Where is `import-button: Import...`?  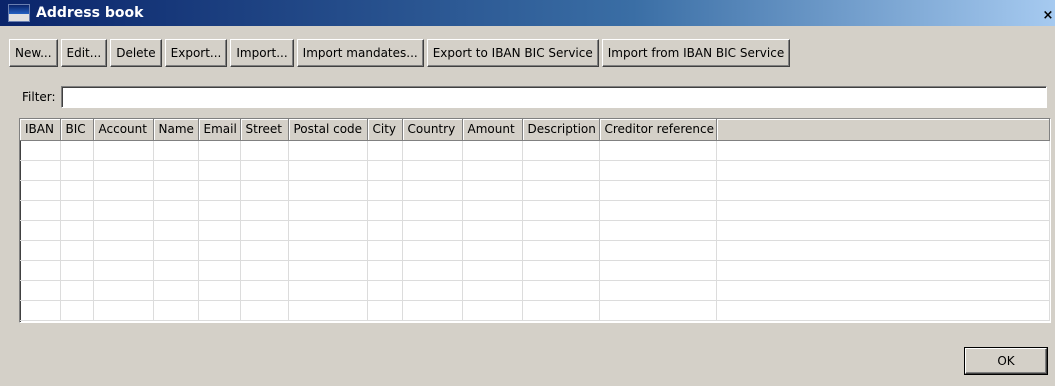 import-button: Import... is located at coordinates (262, 53).